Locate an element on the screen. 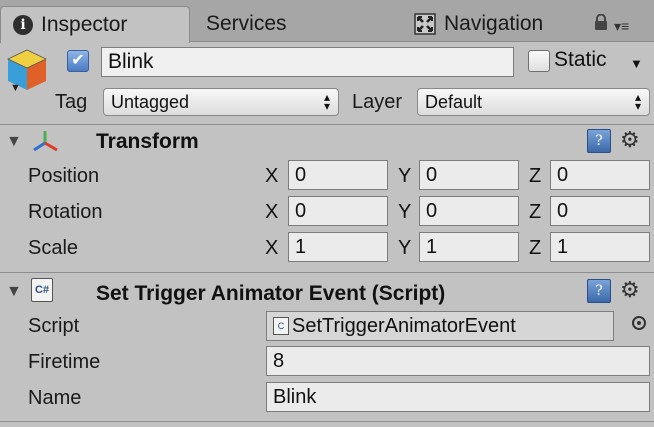  transform-header: ▼ Transform ? ⚙ is located at coordinates (327, 140).